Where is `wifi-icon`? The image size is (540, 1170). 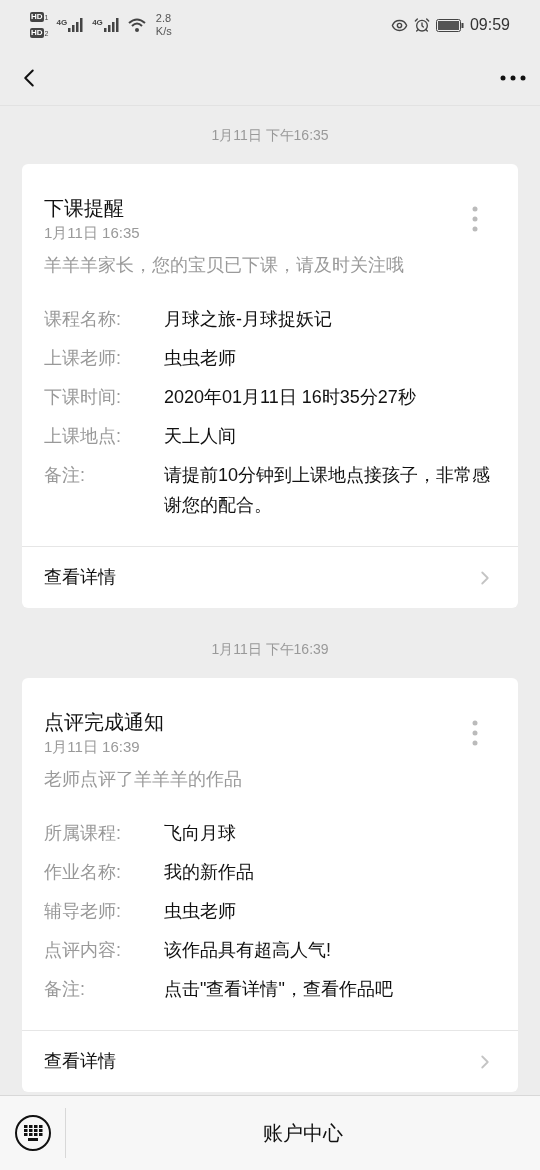 wifi-icon is located at coordinates (136, 25).